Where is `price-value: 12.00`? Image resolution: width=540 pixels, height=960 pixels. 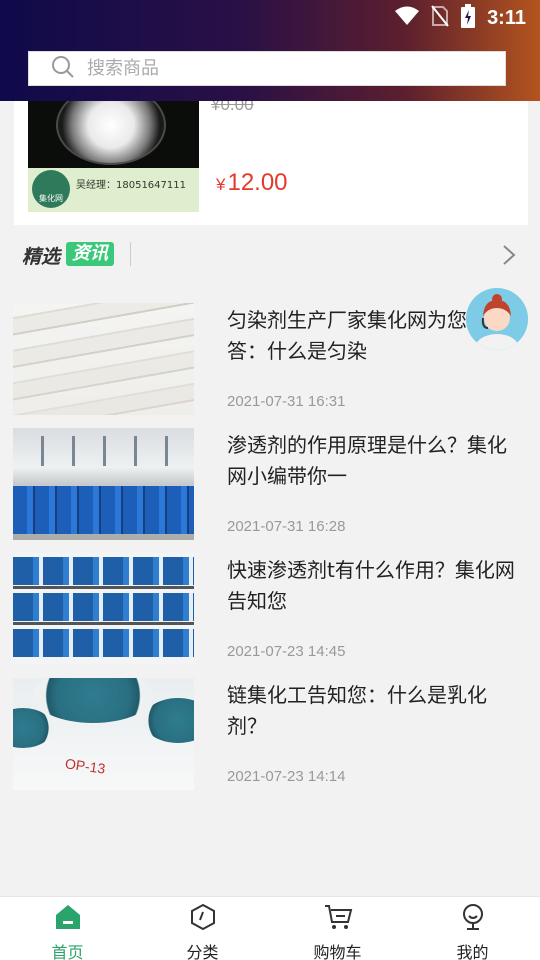
price-value: 12.00 is located at coordinates (257, 182).